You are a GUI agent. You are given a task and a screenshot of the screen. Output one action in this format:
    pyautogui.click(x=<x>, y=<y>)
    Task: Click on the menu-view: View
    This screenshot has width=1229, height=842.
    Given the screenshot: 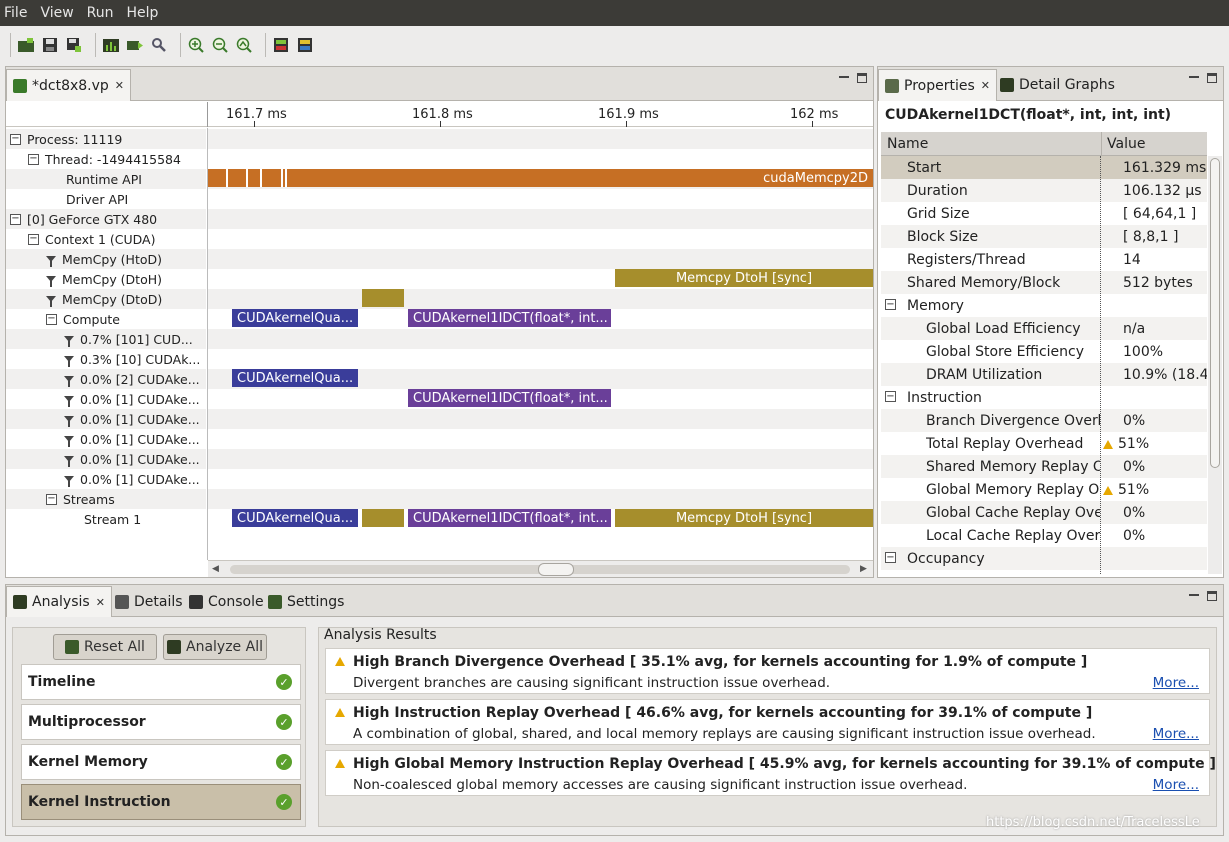 What is the action you would take?
    pyautogui.click(x=56, y=13)
    